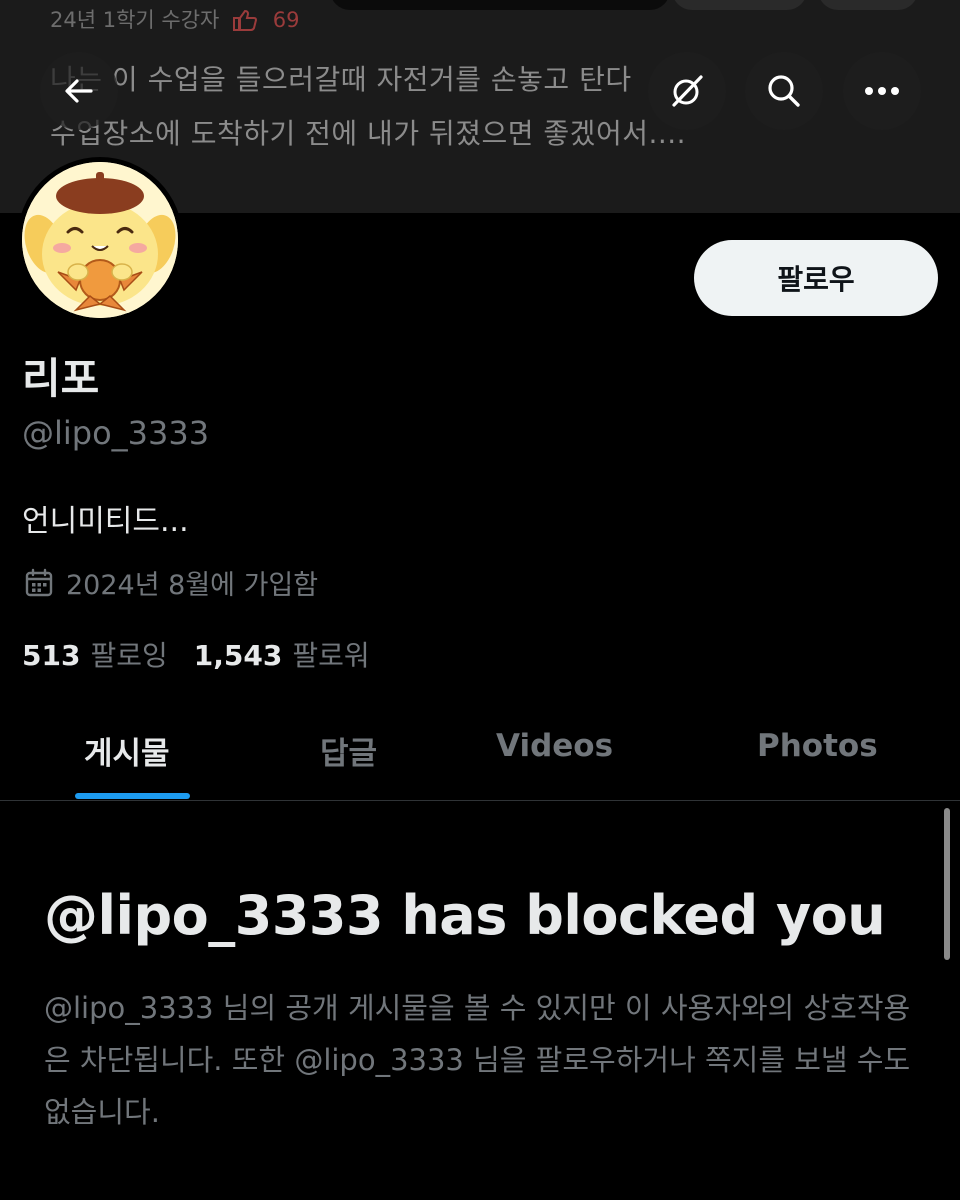  Describe the element at coordinates (51, 655) in the screenshot. I see `following-count: 513` at that location.